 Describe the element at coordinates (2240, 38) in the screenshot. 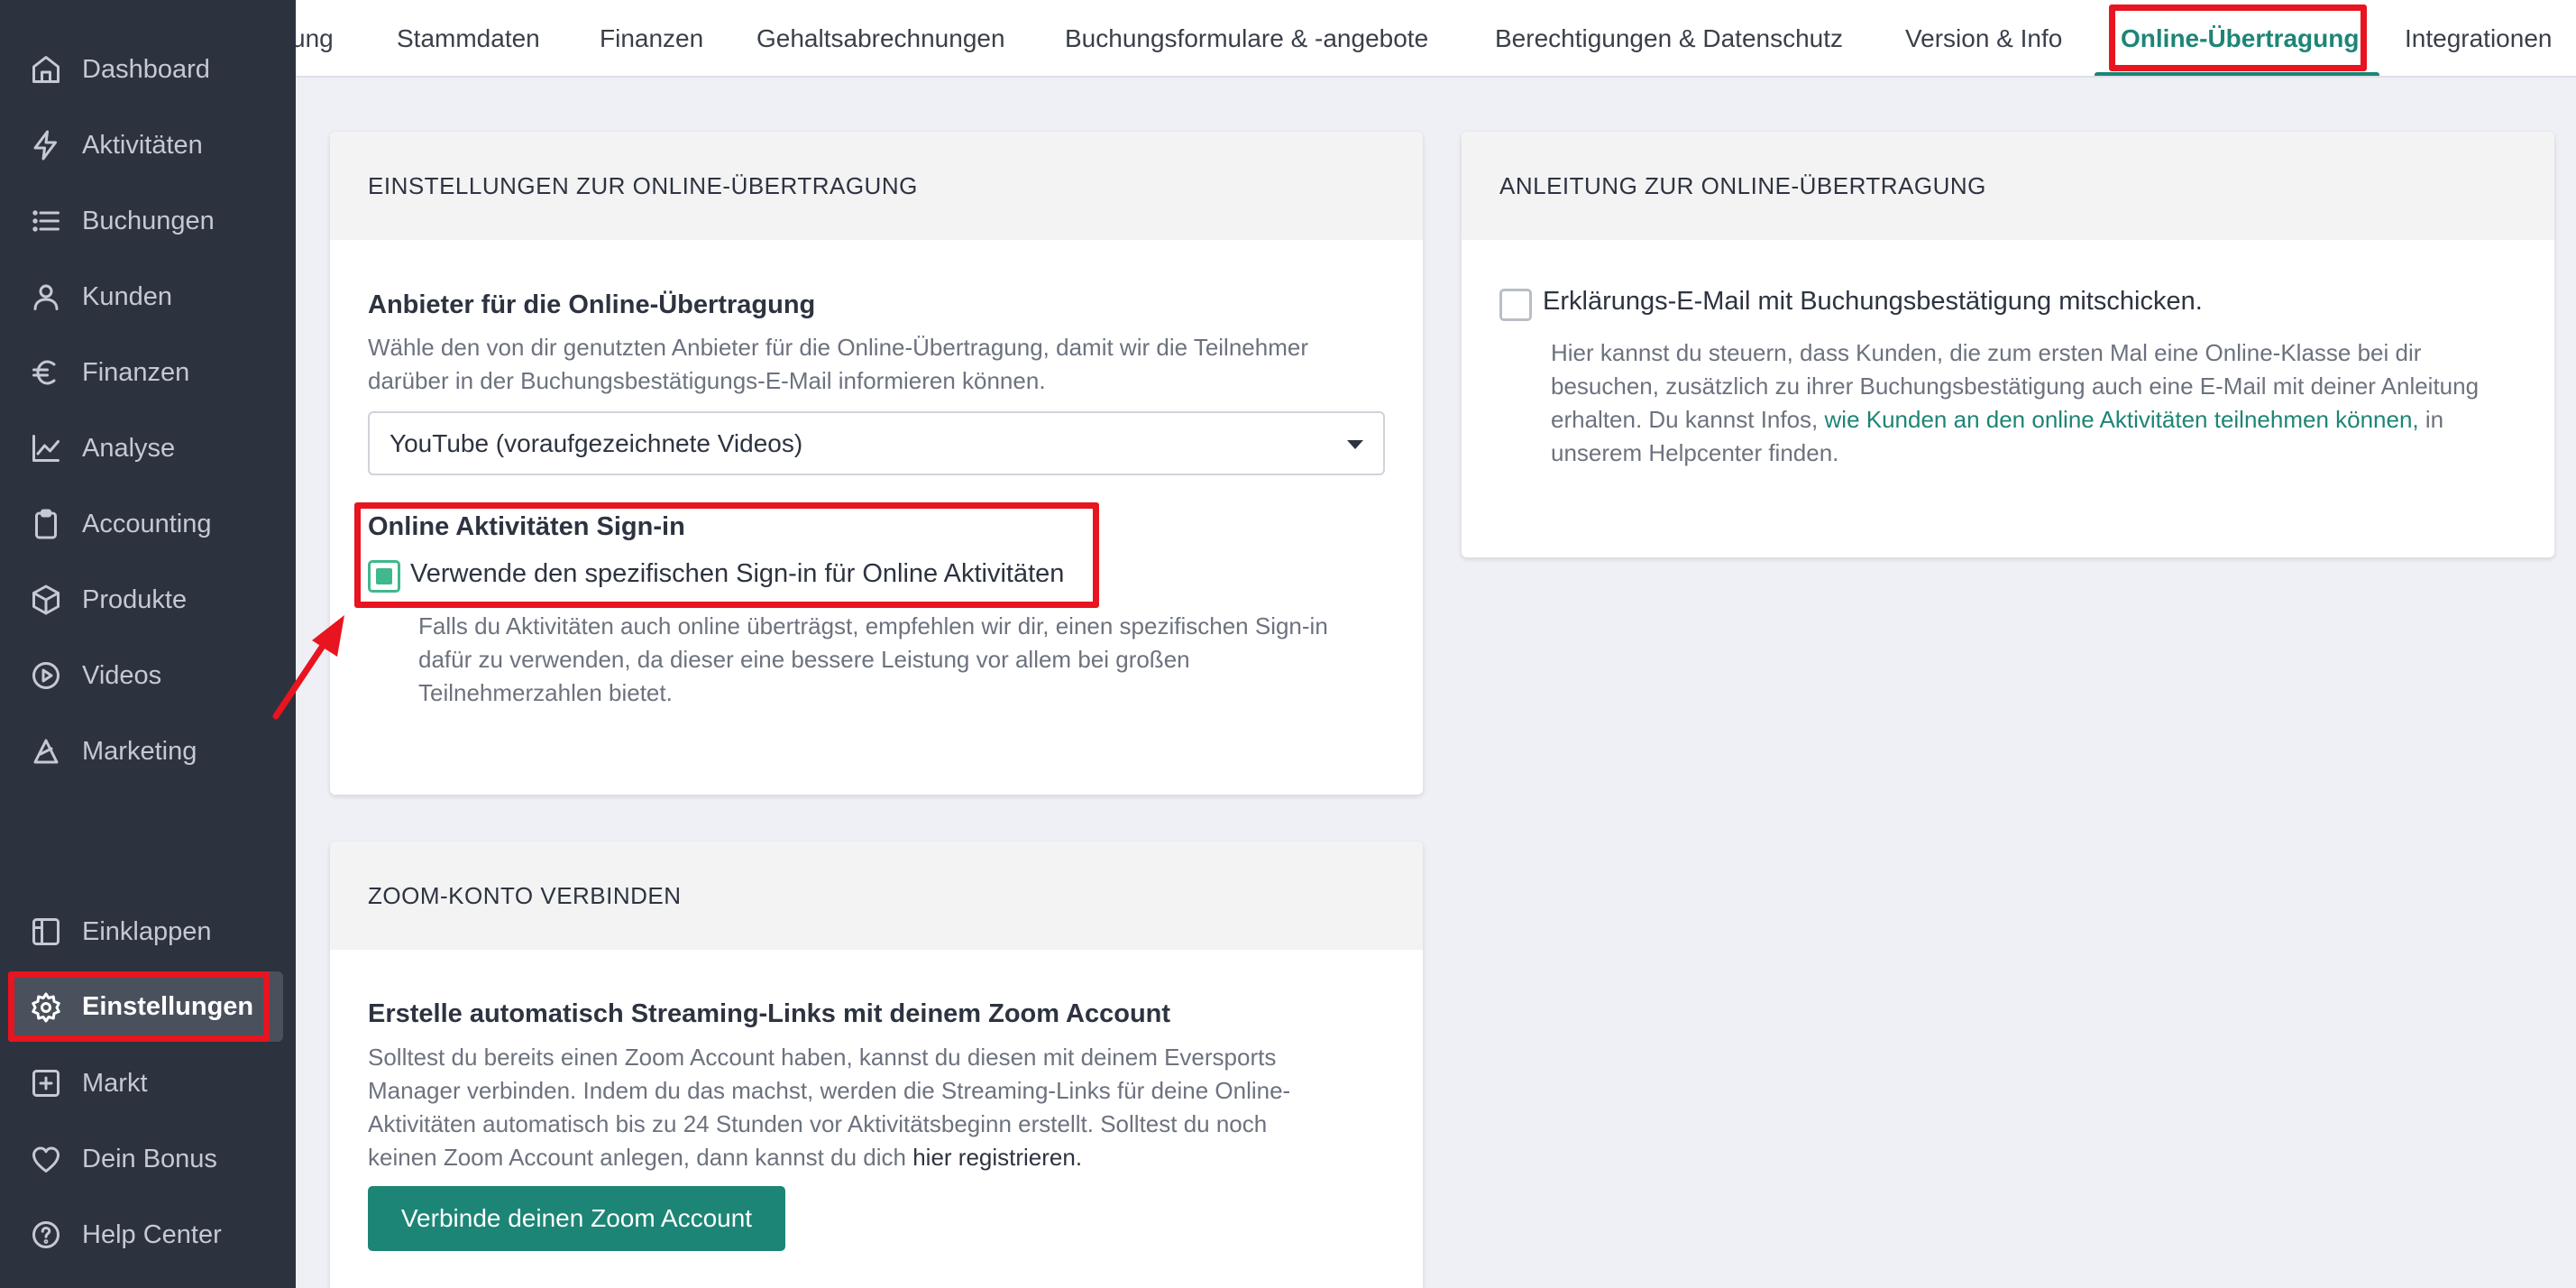

I see `tab-online-uebertragung: Online-Übertragung` at that location.